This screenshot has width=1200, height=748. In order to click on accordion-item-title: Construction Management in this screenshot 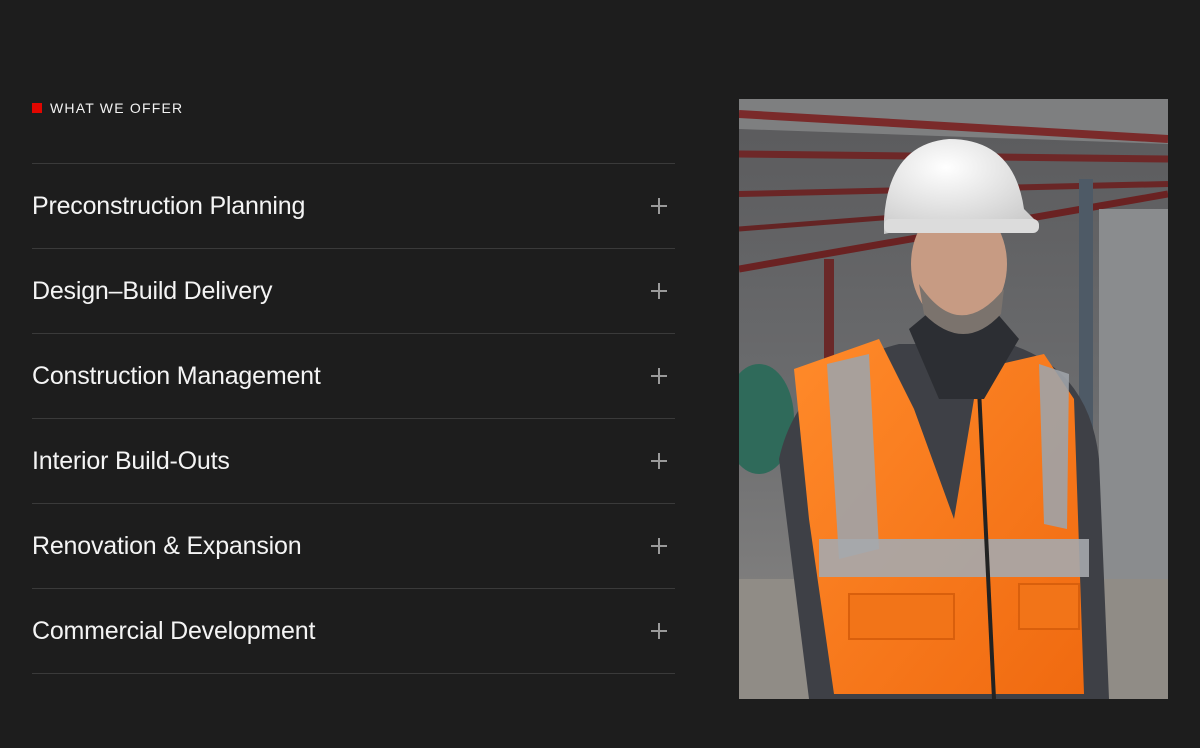, I will do `click(176, 375)`.